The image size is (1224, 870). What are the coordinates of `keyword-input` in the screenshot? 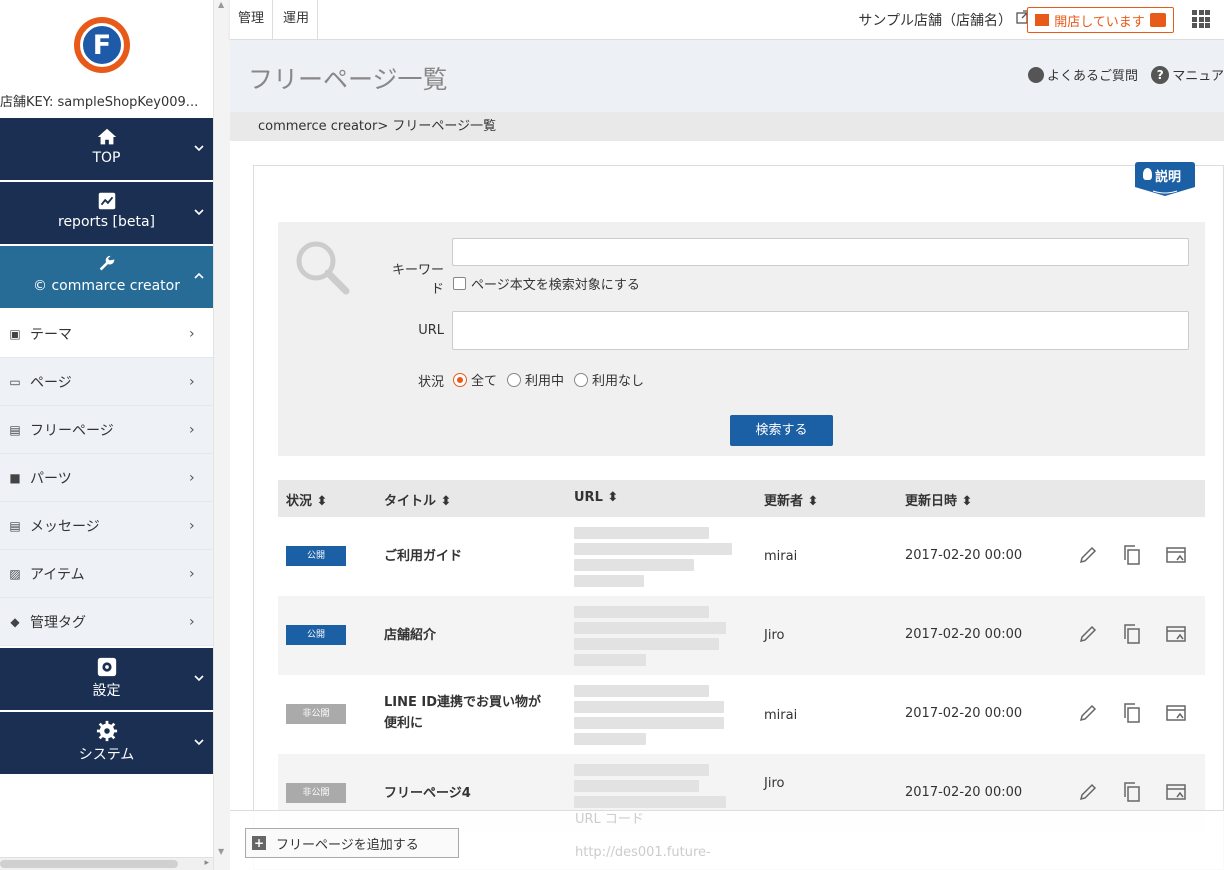 It's located at (820, 252).